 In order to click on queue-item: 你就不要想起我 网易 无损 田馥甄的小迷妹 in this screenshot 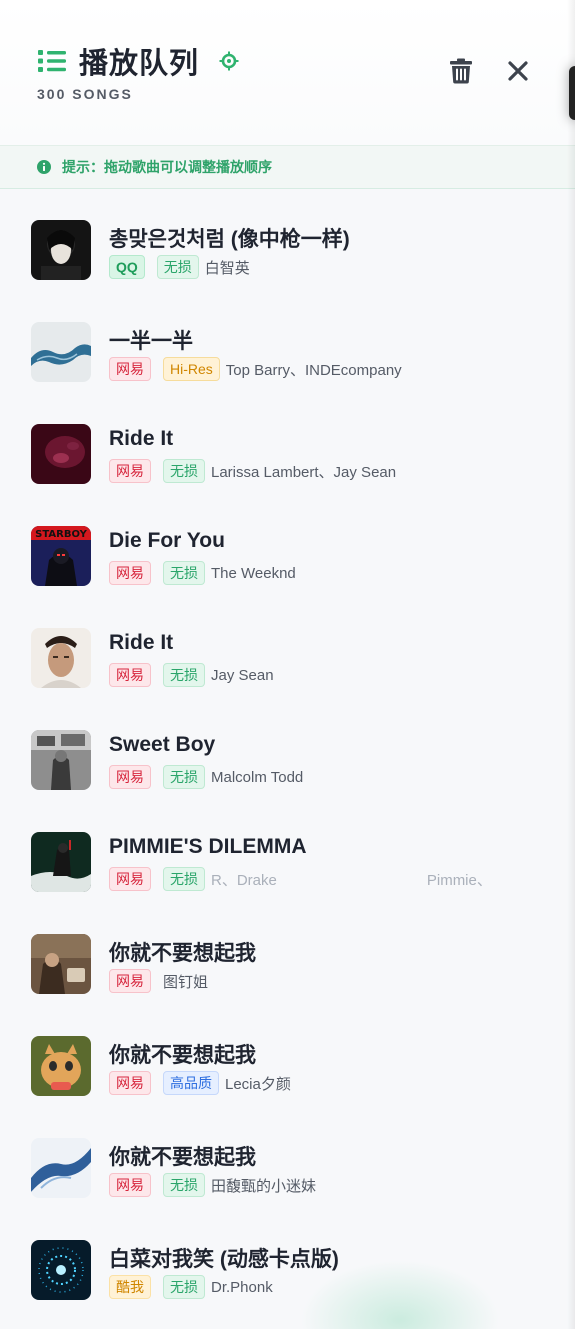, I will do `click(287, 1159)`.